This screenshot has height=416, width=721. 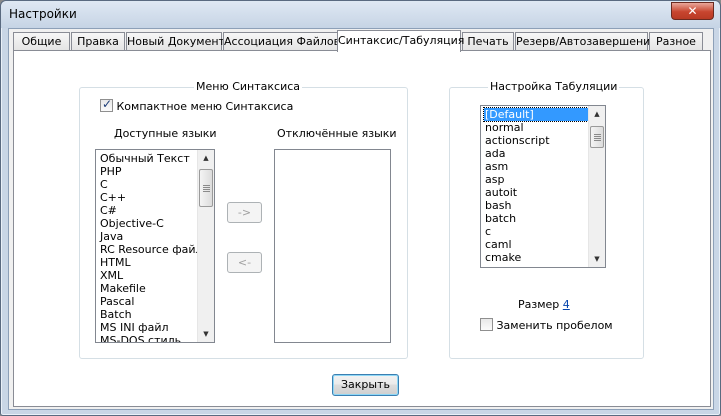 I want to click on list-item: bash, so click(x=536, y=205).